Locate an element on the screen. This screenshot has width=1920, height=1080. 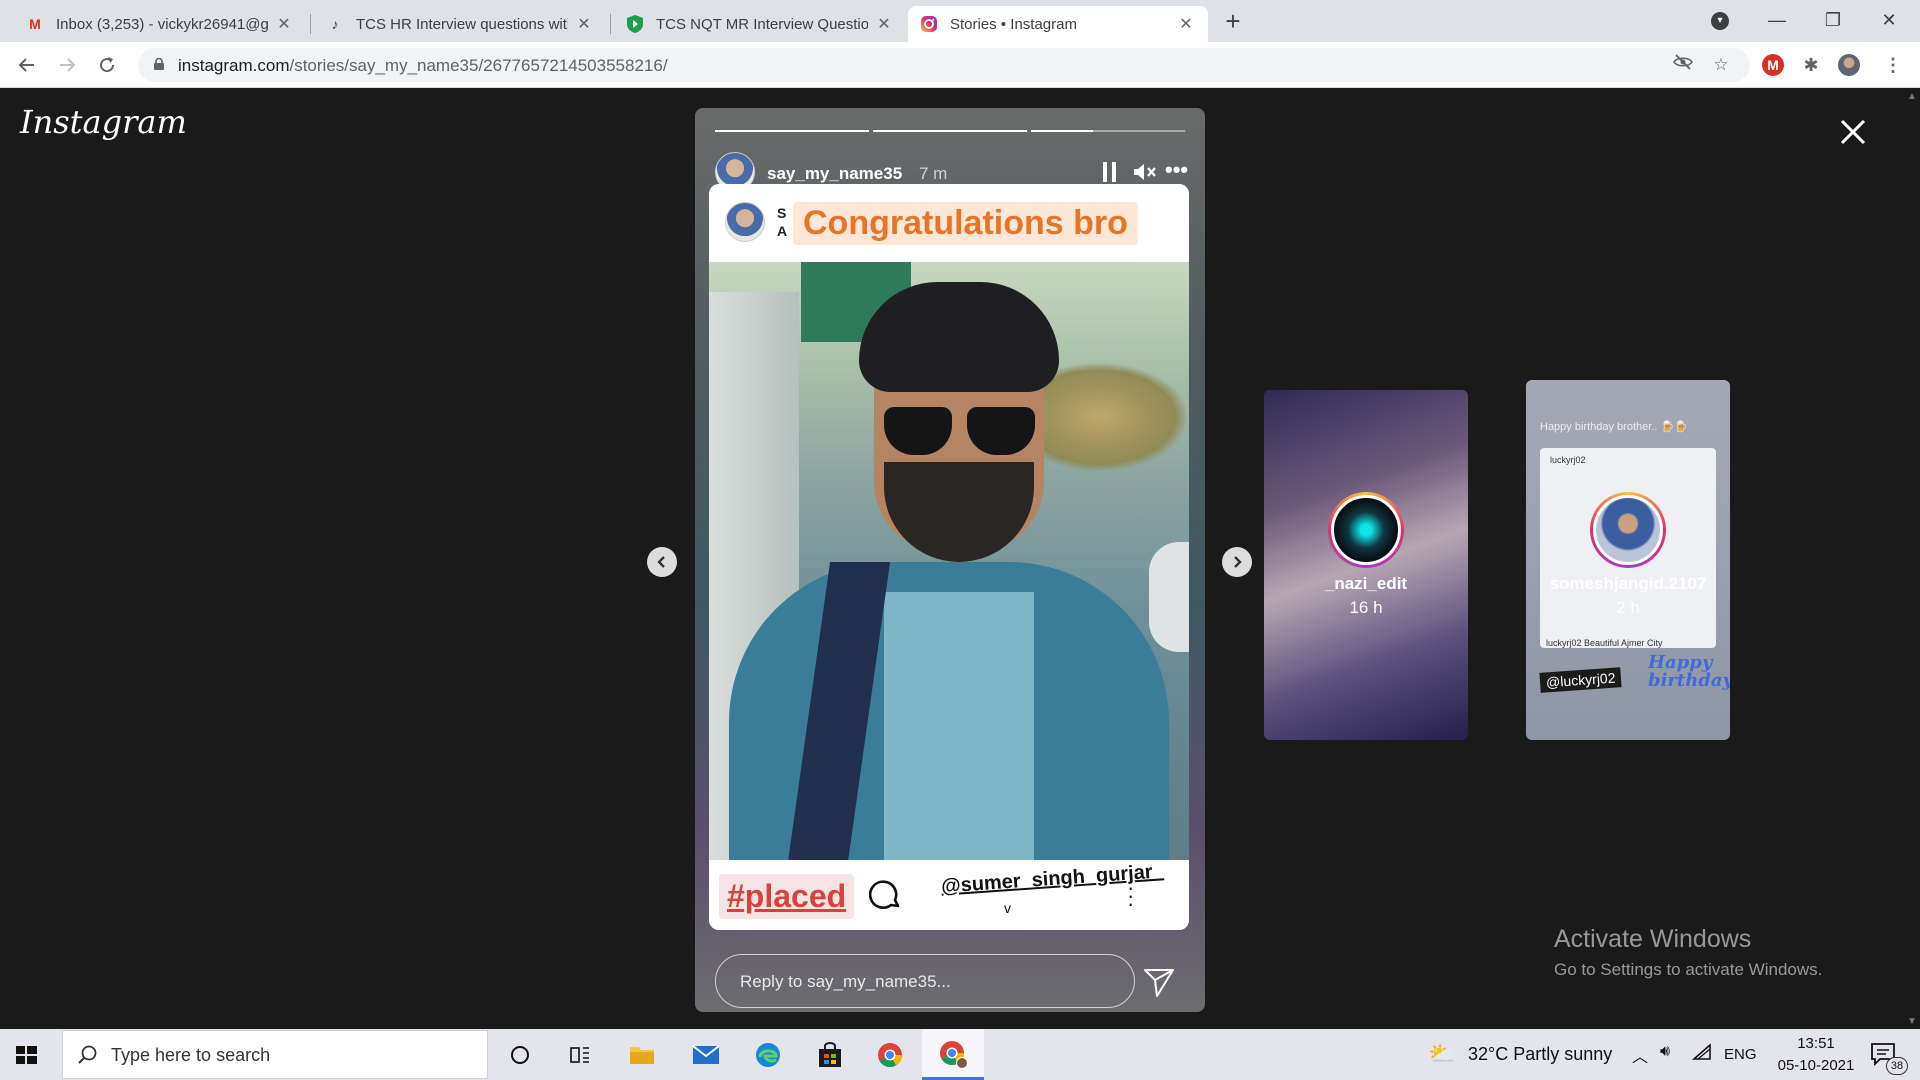
avatar is located at coordinates (745, 222).